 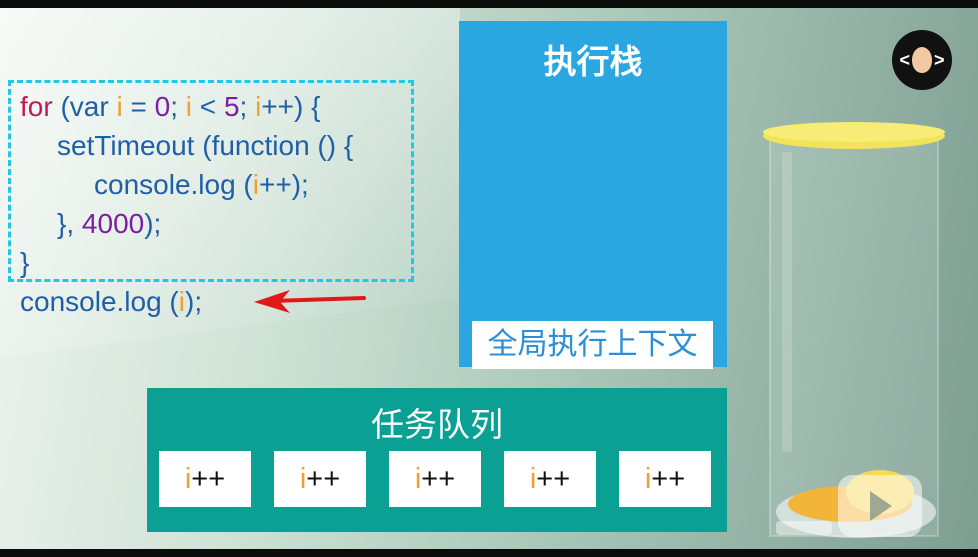 I want to click on code-line-5: }, so click(x=25, y=262).